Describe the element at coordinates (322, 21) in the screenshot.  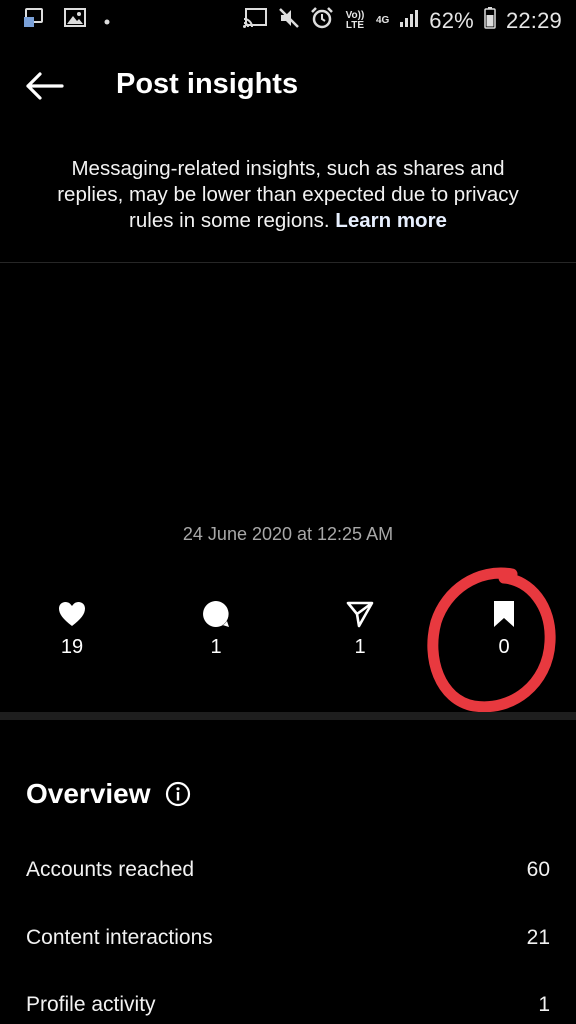
I see `alarm-icon` at that location.